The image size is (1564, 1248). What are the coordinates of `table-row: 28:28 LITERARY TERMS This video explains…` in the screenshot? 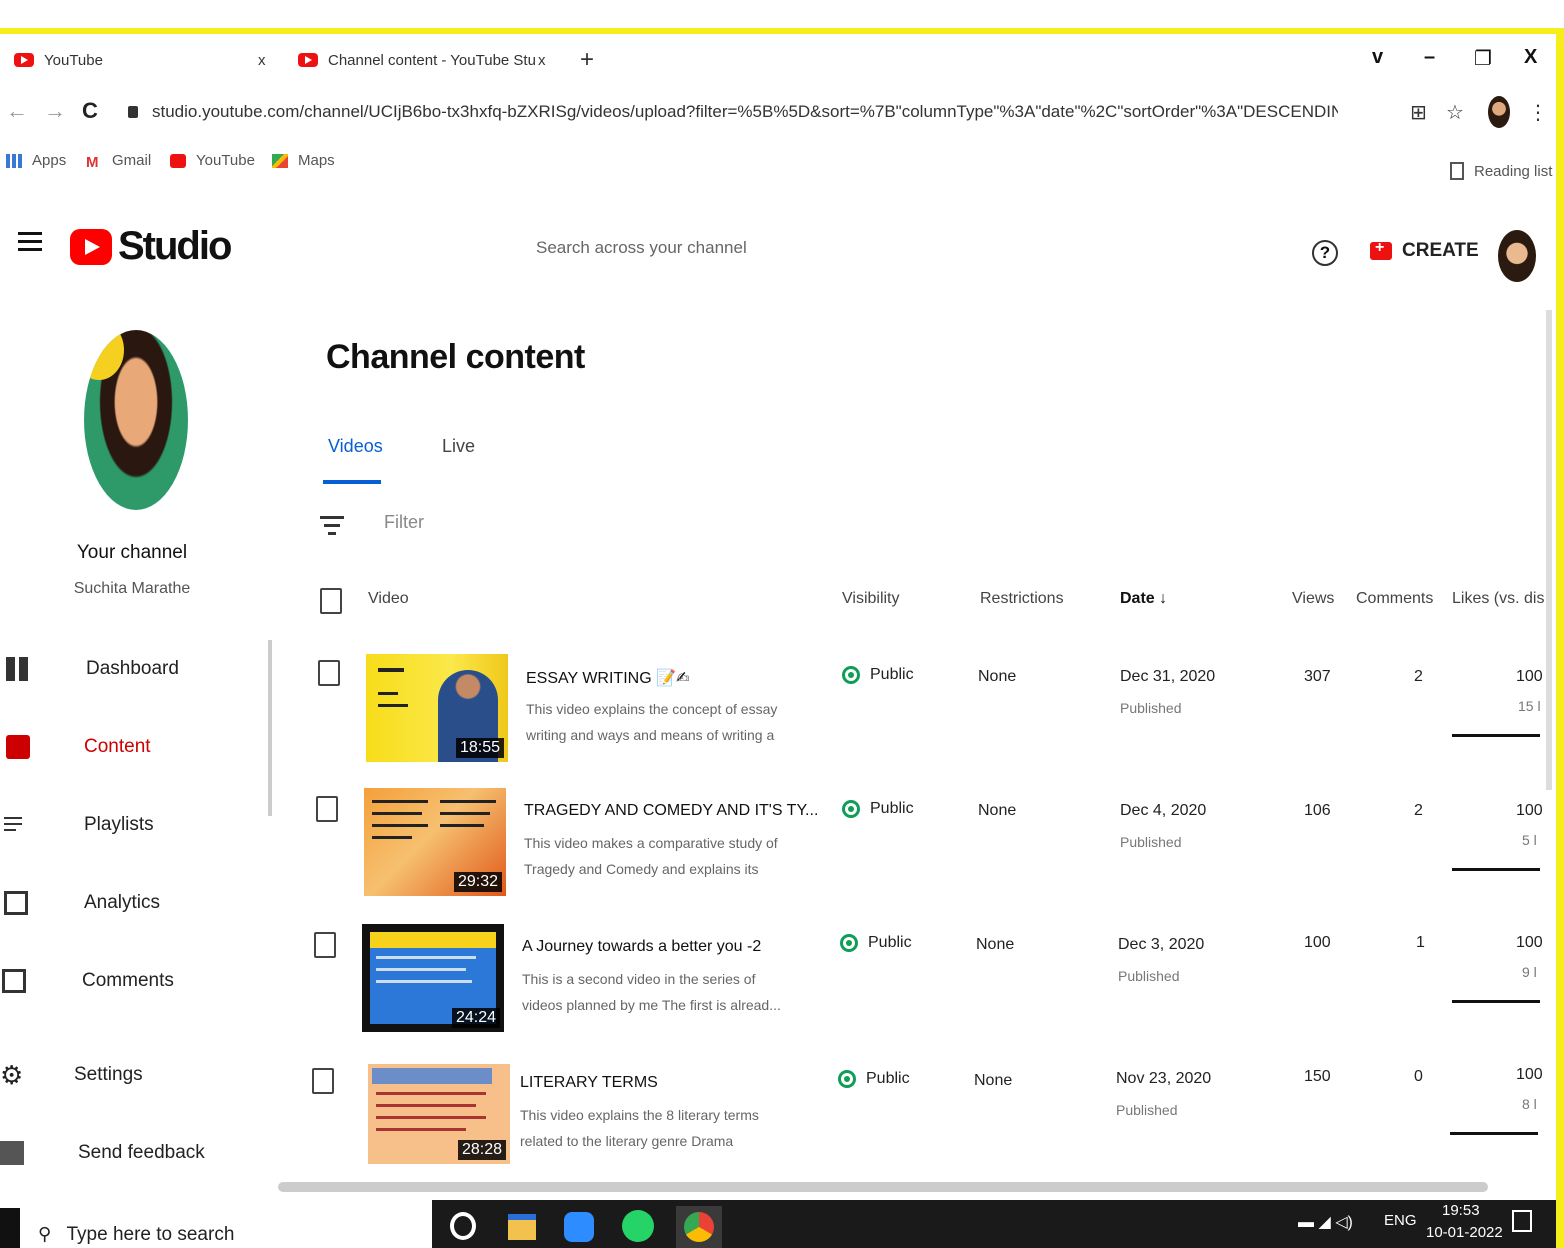 It's located at (778, 1119).